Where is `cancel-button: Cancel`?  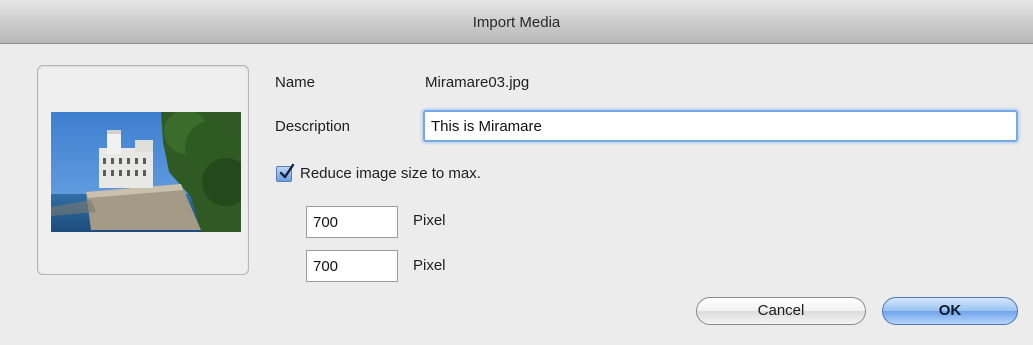 cancel-button: Cancel is located at coordinates (781, 311).